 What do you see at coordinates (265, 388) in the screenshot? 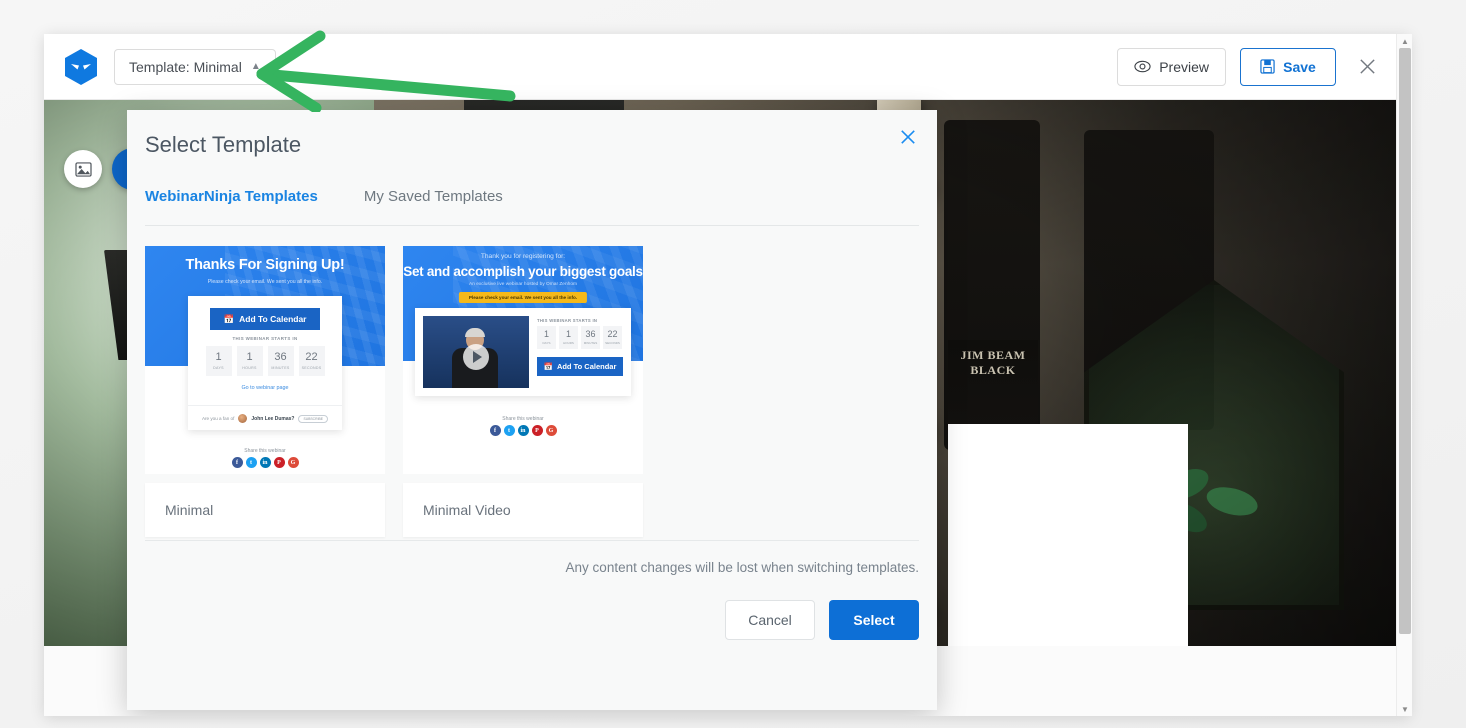
I see `thumb-webinar-link: Go to webinar page` at bounding box center [265, 388].